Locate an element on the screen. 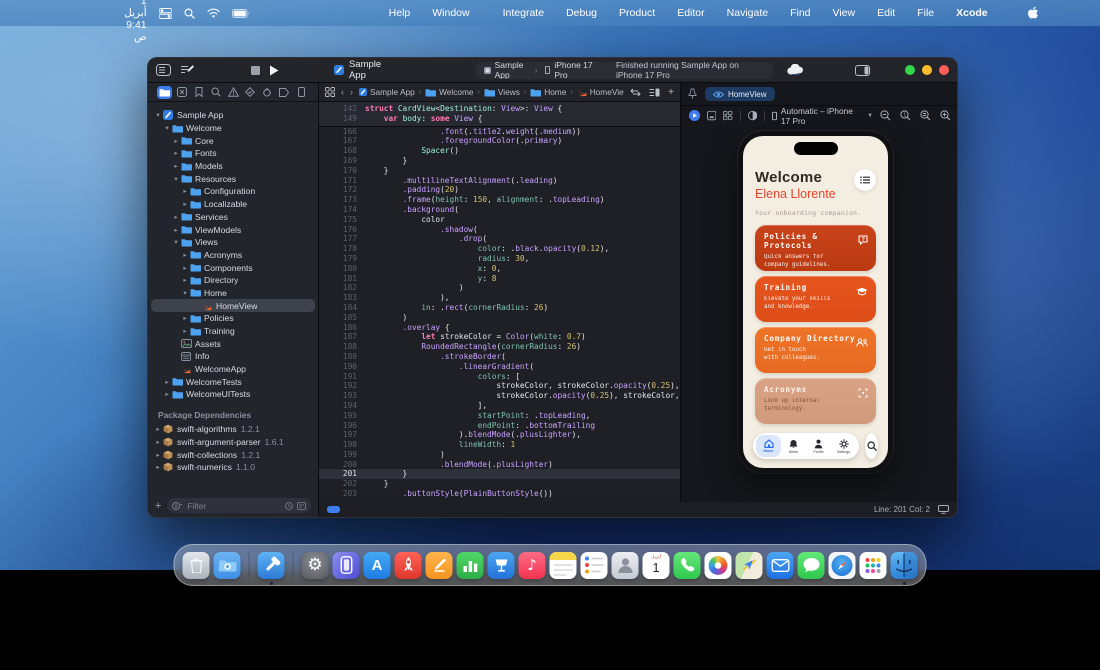 This screenshot has width=1100, height=670. dock-keynote-icon is located at coordinates (501, 565).